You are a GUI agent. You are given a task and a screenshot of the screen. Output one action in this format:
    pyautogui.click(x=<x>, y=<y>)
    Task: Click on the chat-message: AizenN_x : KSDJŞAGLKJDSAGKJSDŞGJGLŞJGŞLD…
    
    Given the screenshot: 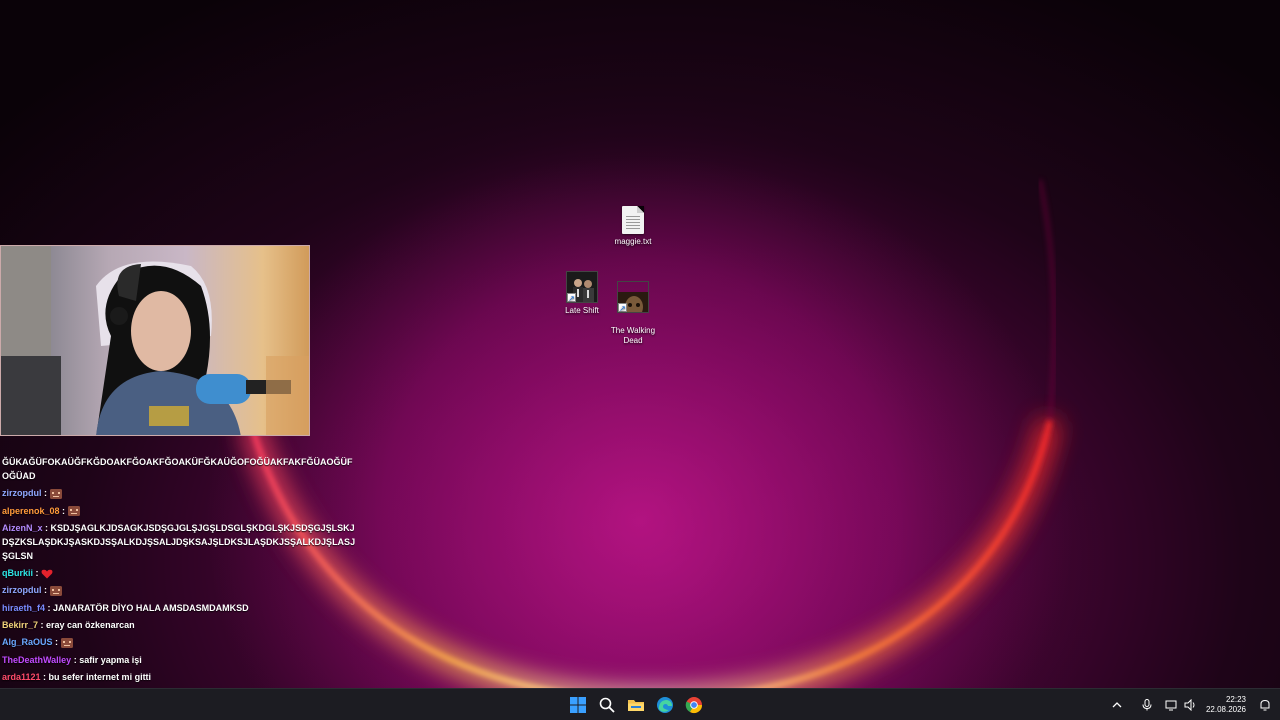 What is the action you would take?
    pyautogui.click(x=179, y=542)
    